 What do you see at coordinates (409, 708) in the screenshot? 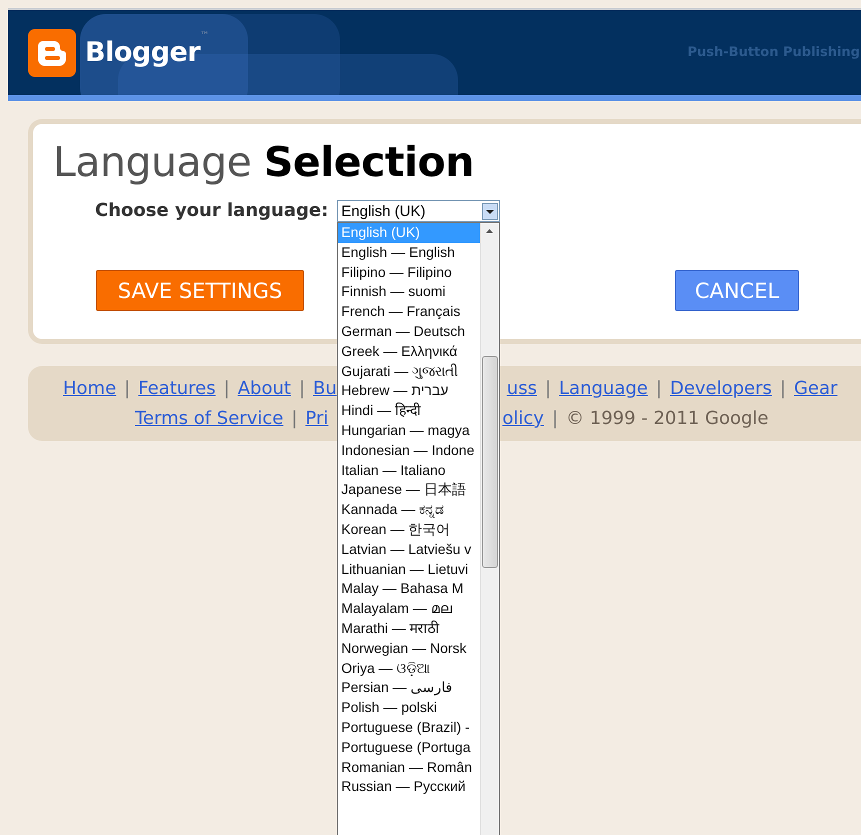
I see `language-option: Polish — polski` at bounding box center [409, 708].